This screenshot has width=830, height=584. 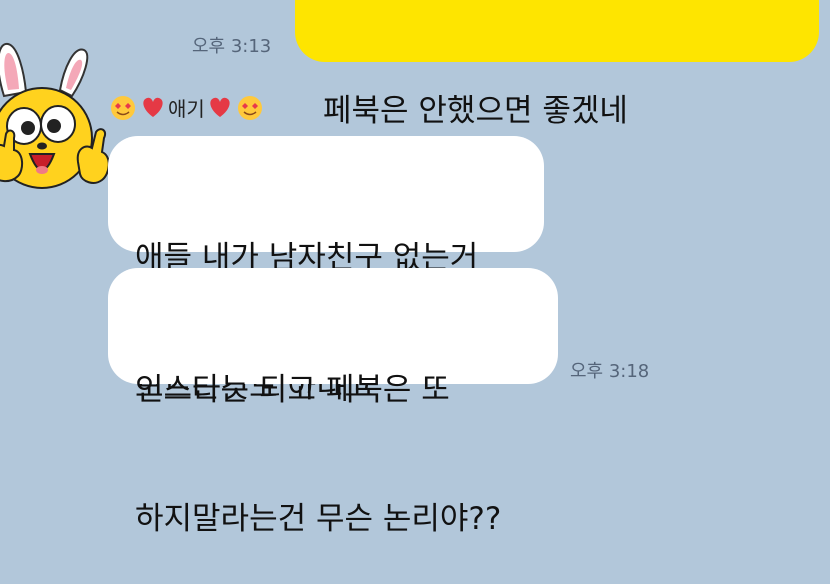 I want to click on sender-name-text: 애기, so click(x=186, y=108).